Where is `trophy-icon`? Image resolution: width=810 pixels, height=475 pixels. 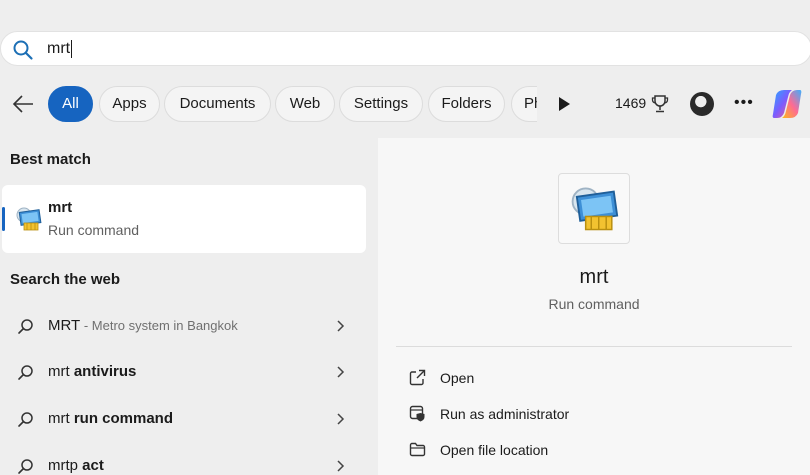
trophy-icon is located at coordinates (660, 104).